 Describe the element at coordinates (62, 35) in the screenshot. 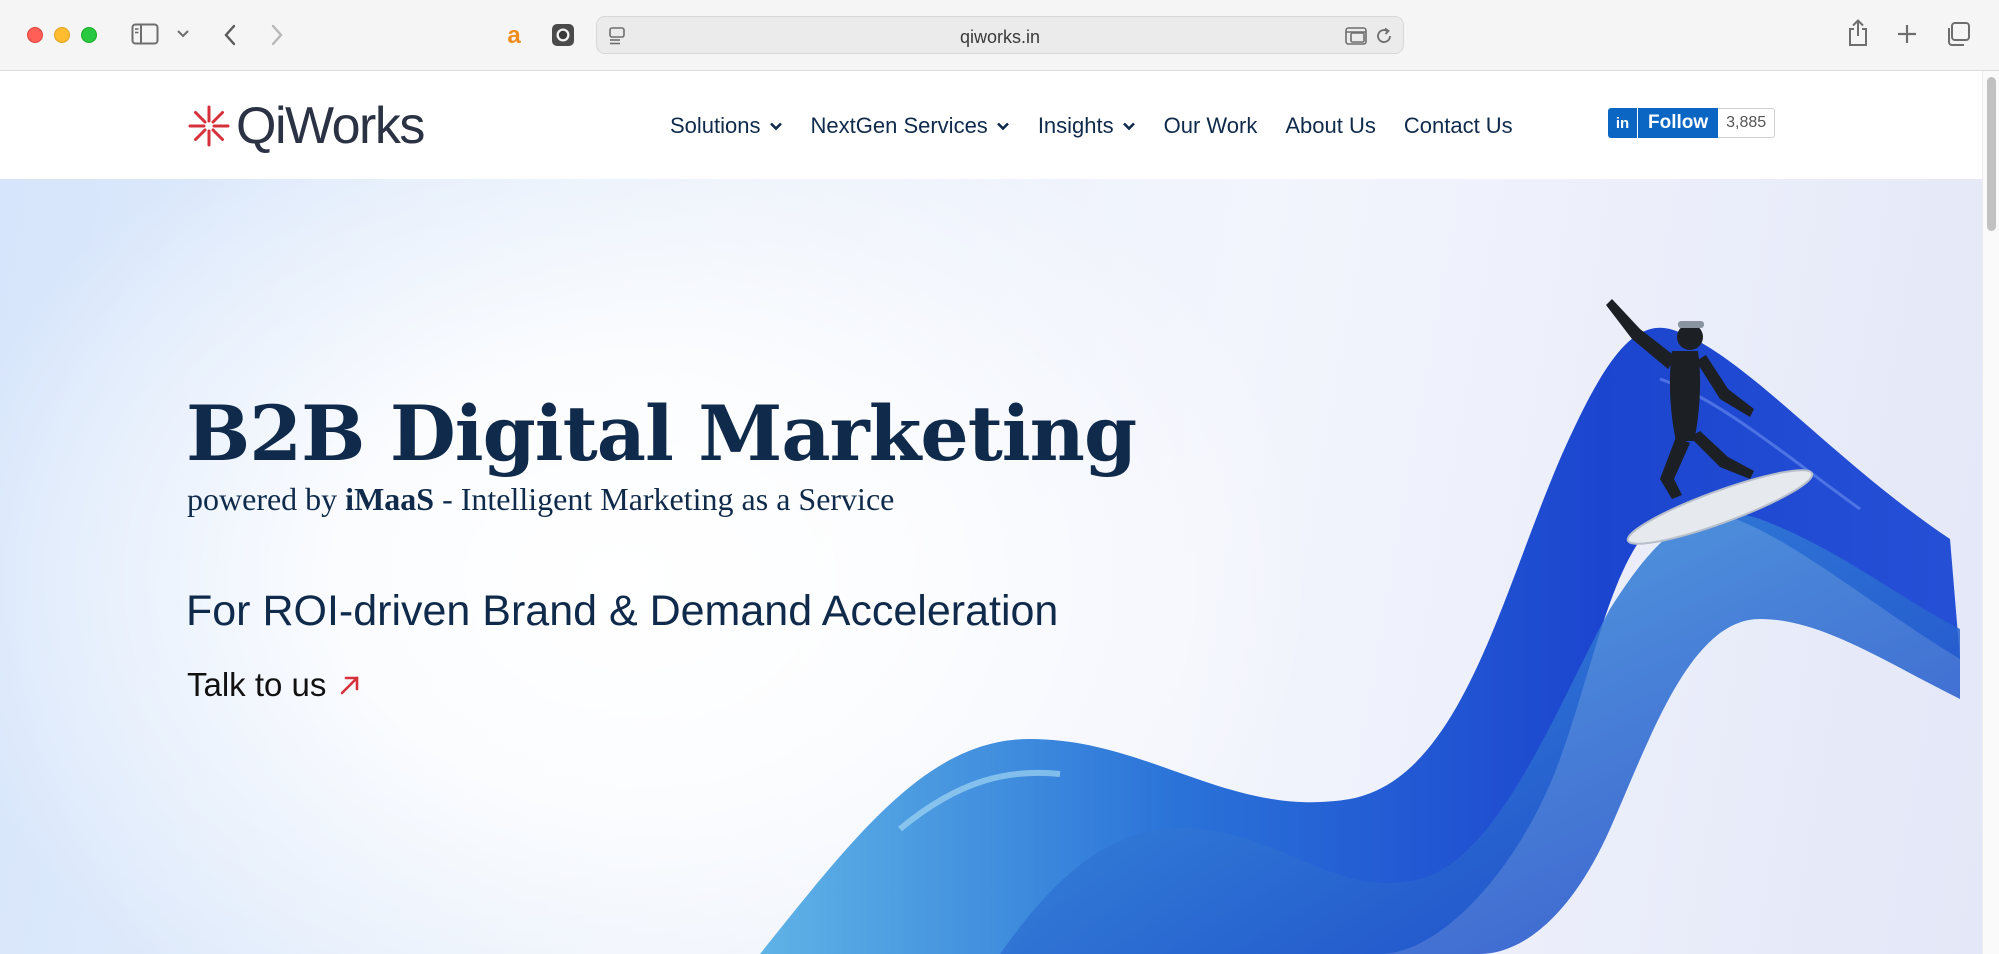

I see `minimize-window-button` at that location.